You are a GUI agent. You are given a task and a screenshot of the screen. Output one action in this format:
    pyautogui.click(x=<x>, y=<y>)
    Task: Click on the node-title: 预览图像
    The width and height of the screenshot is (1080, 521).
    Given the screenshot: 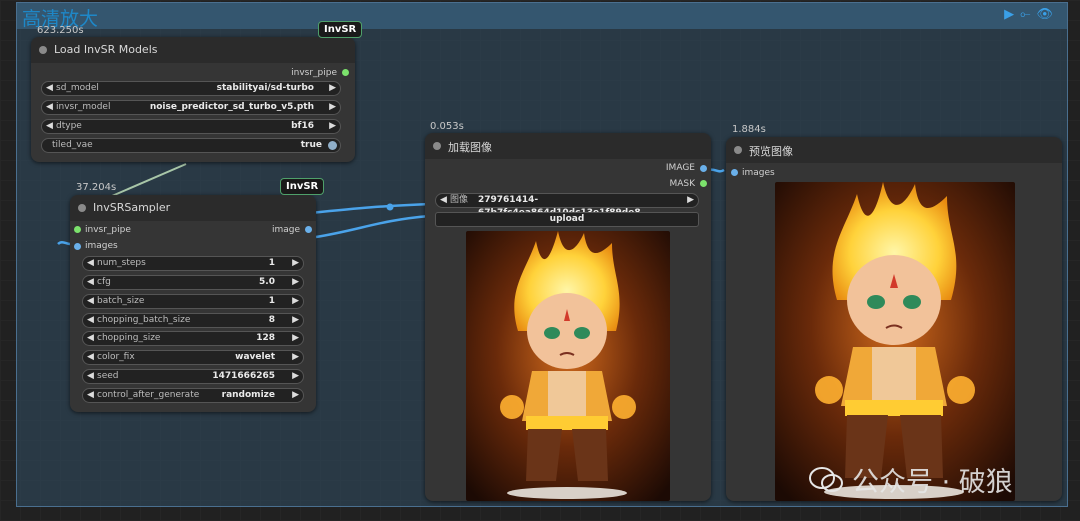 What is the action you would take?
    pyautogui.click(x=771, y=151)
    